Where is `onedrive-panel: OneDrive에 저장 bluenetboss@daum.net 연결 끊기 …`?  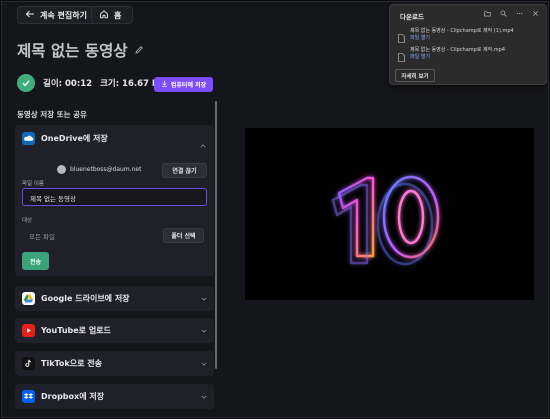 onedrive-panel: OneDrive에 저장 bluenetboss@daum.net 연결 끊기 … is located at coordinates (114, 200).